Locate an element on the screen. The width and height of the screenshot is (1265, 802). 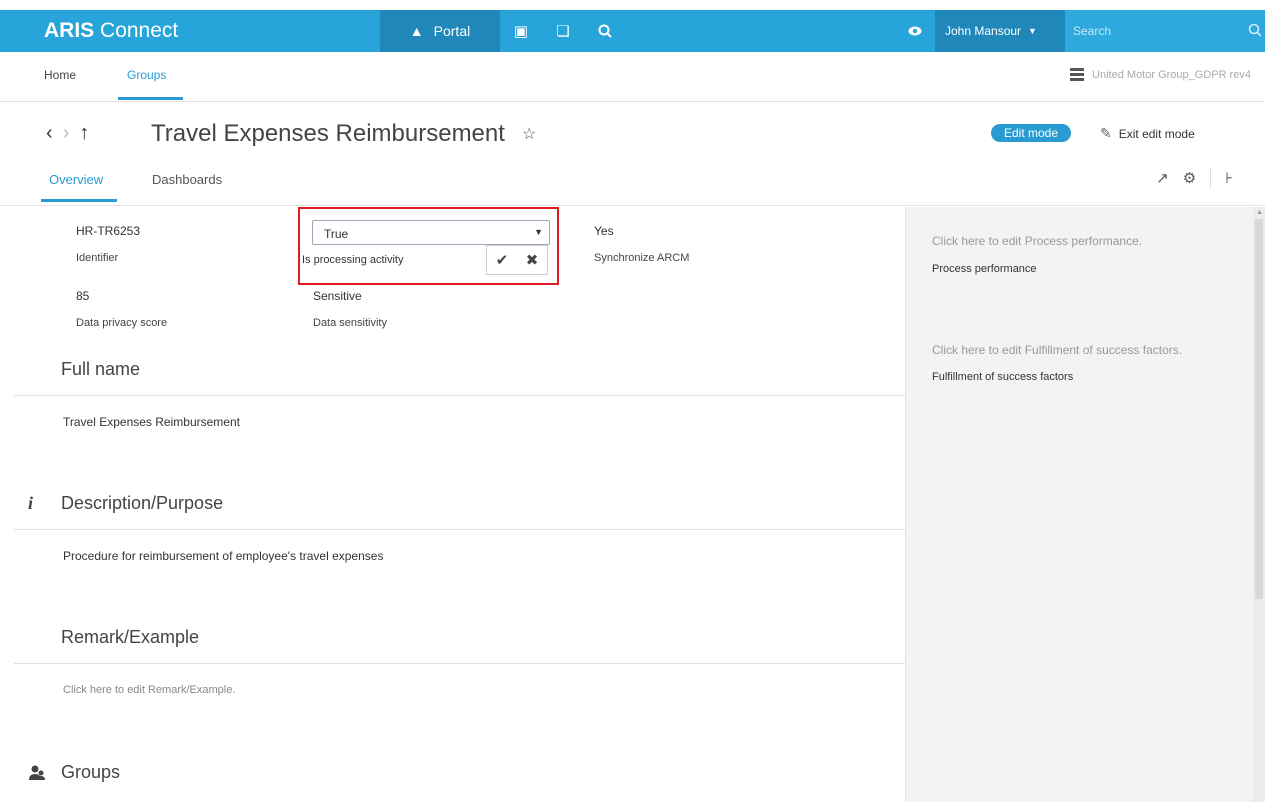
forward-icon: › is located at coordinates (66, 133).